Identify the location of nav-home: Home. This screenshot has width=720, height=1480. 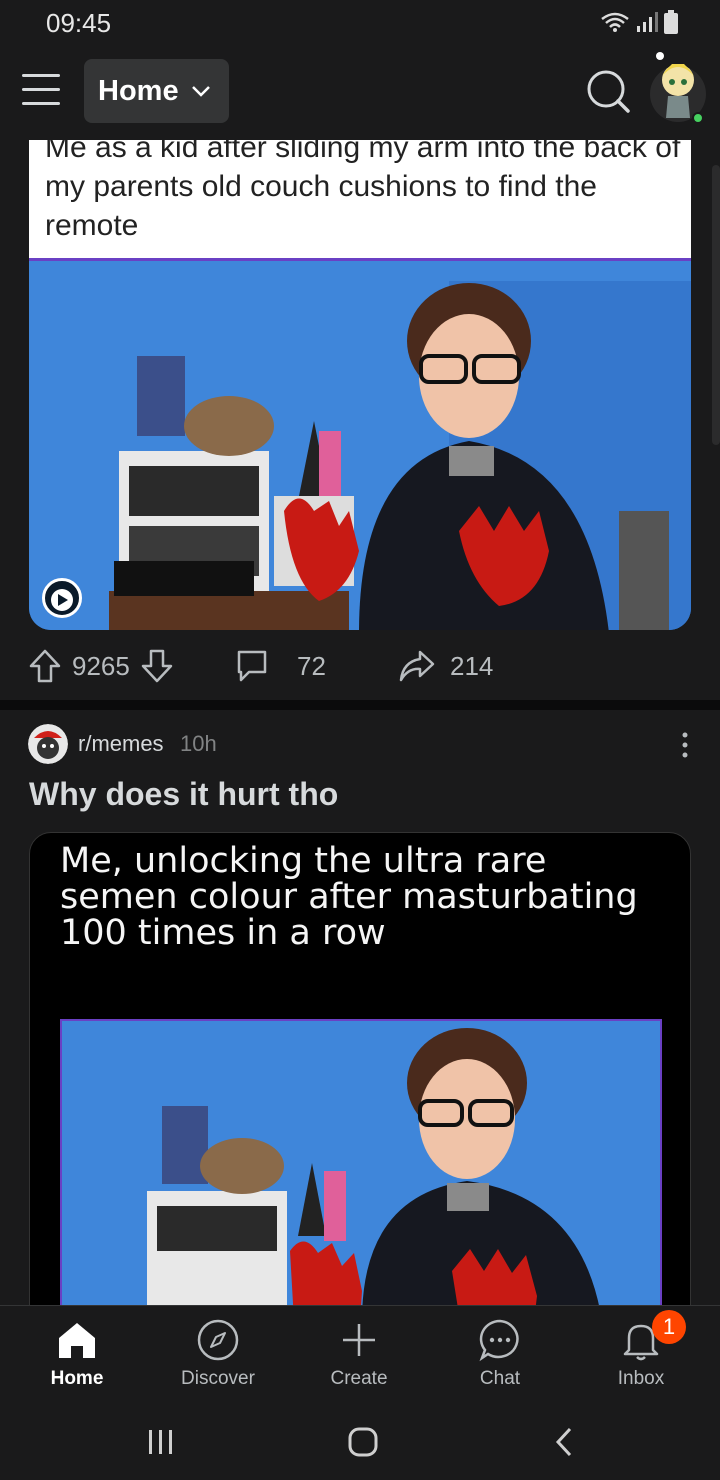
(77, 1356).